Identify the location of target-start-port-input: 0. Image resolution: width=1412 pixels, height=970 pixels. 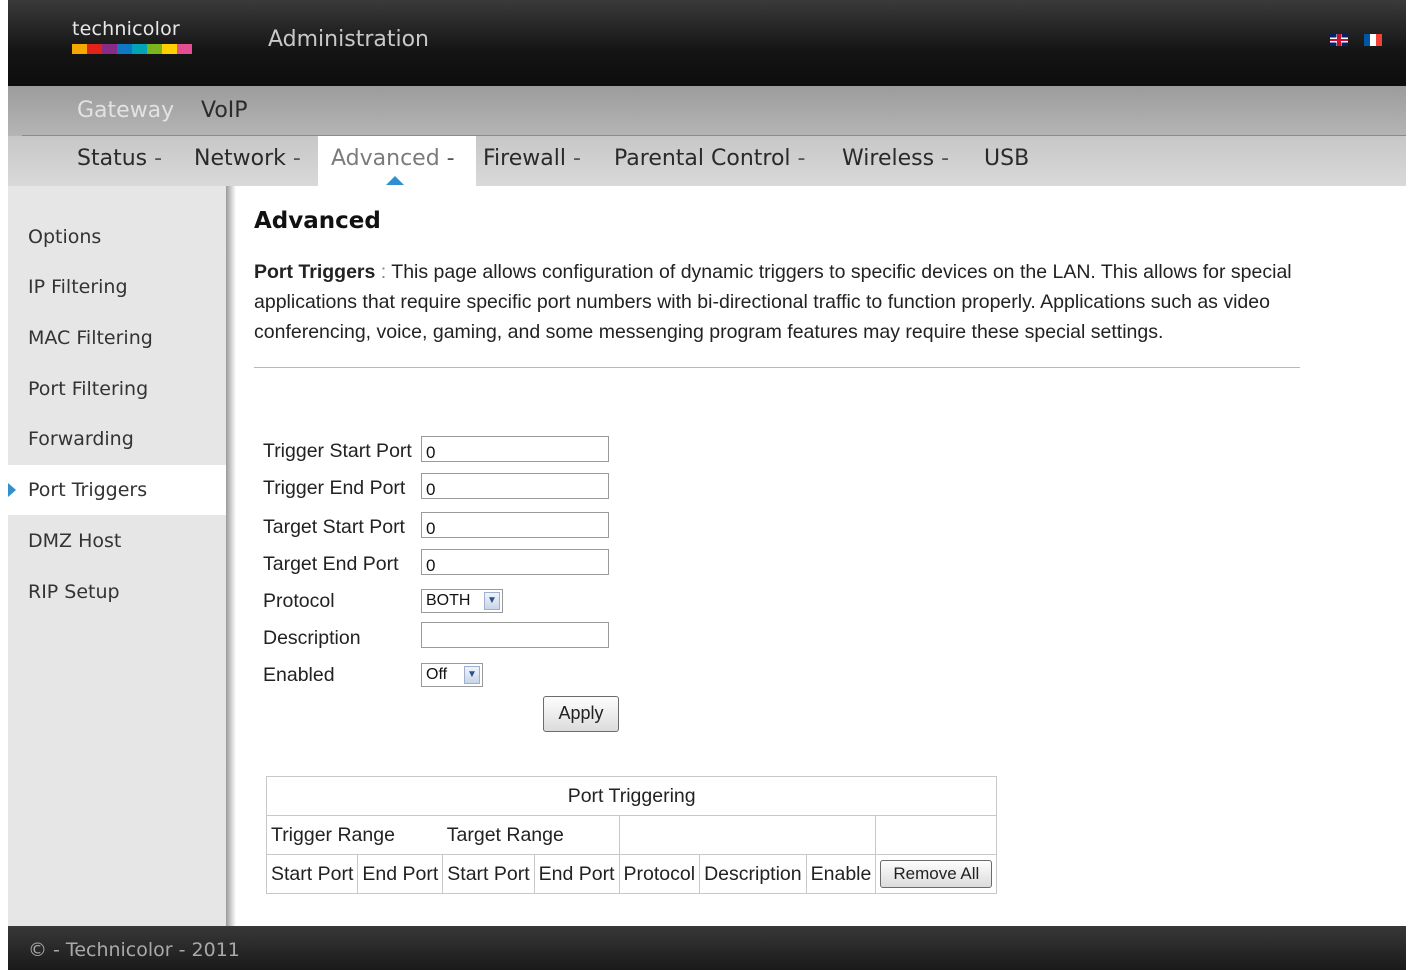
(515, 525).